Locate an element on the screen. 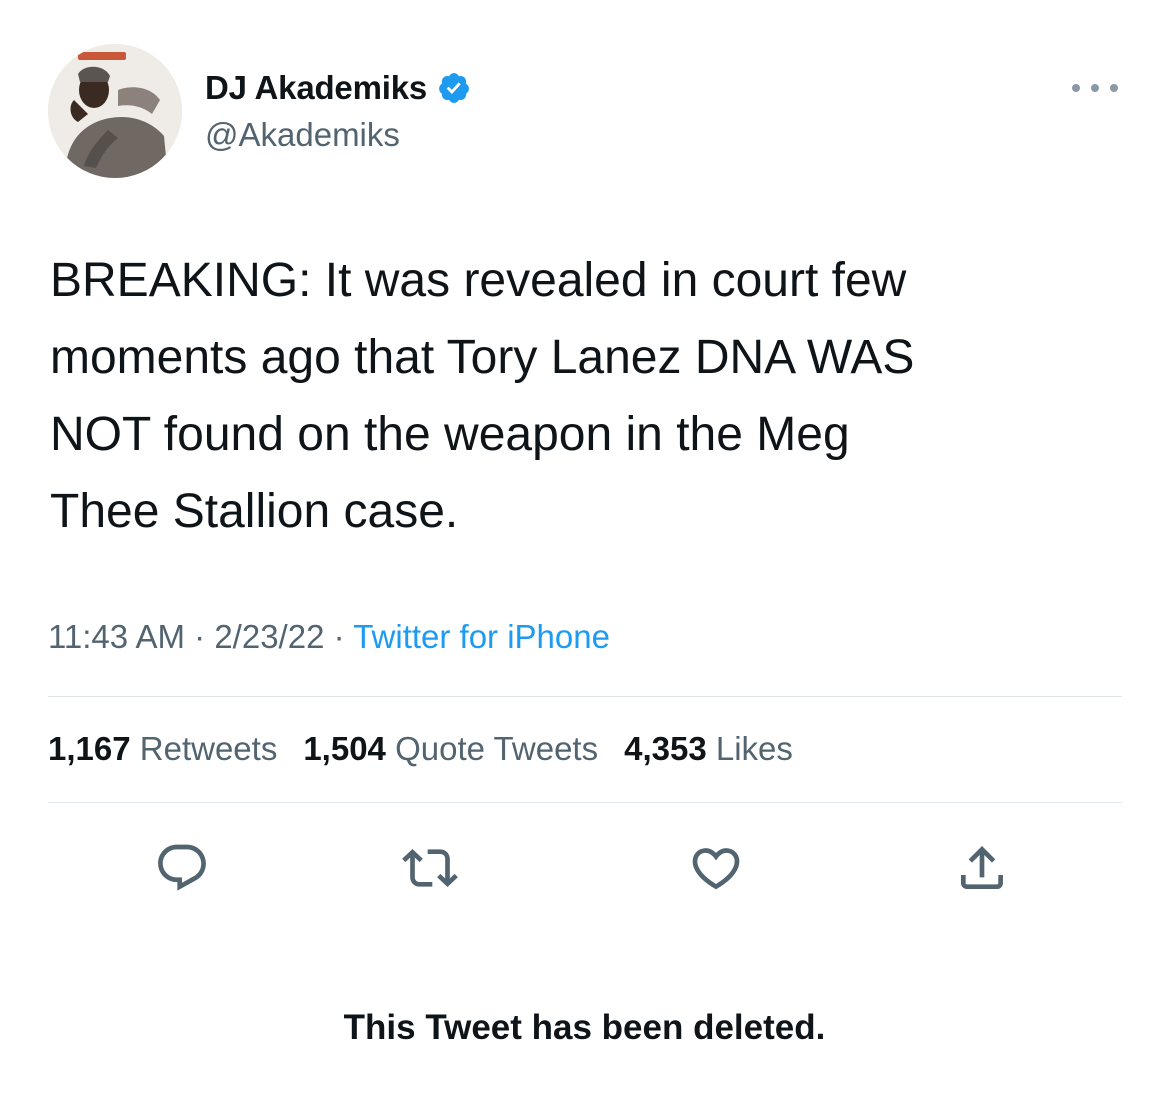 Image resolution: width=1169 pixels, height=1119 pixels. tweet-source-link: Twitter for iPhone is located at coordinates (481, 636).